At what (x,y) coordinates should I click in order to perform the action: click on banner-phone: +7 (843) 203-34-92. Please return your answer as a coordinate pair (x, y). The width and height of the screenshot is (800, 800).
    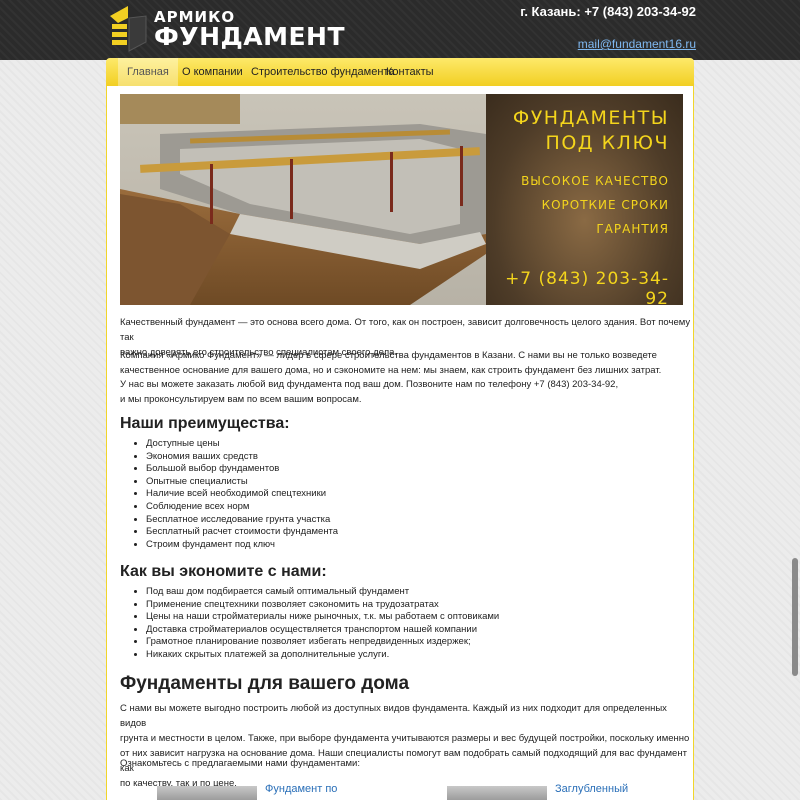
    Looking at the image, I should click on (587, 287).